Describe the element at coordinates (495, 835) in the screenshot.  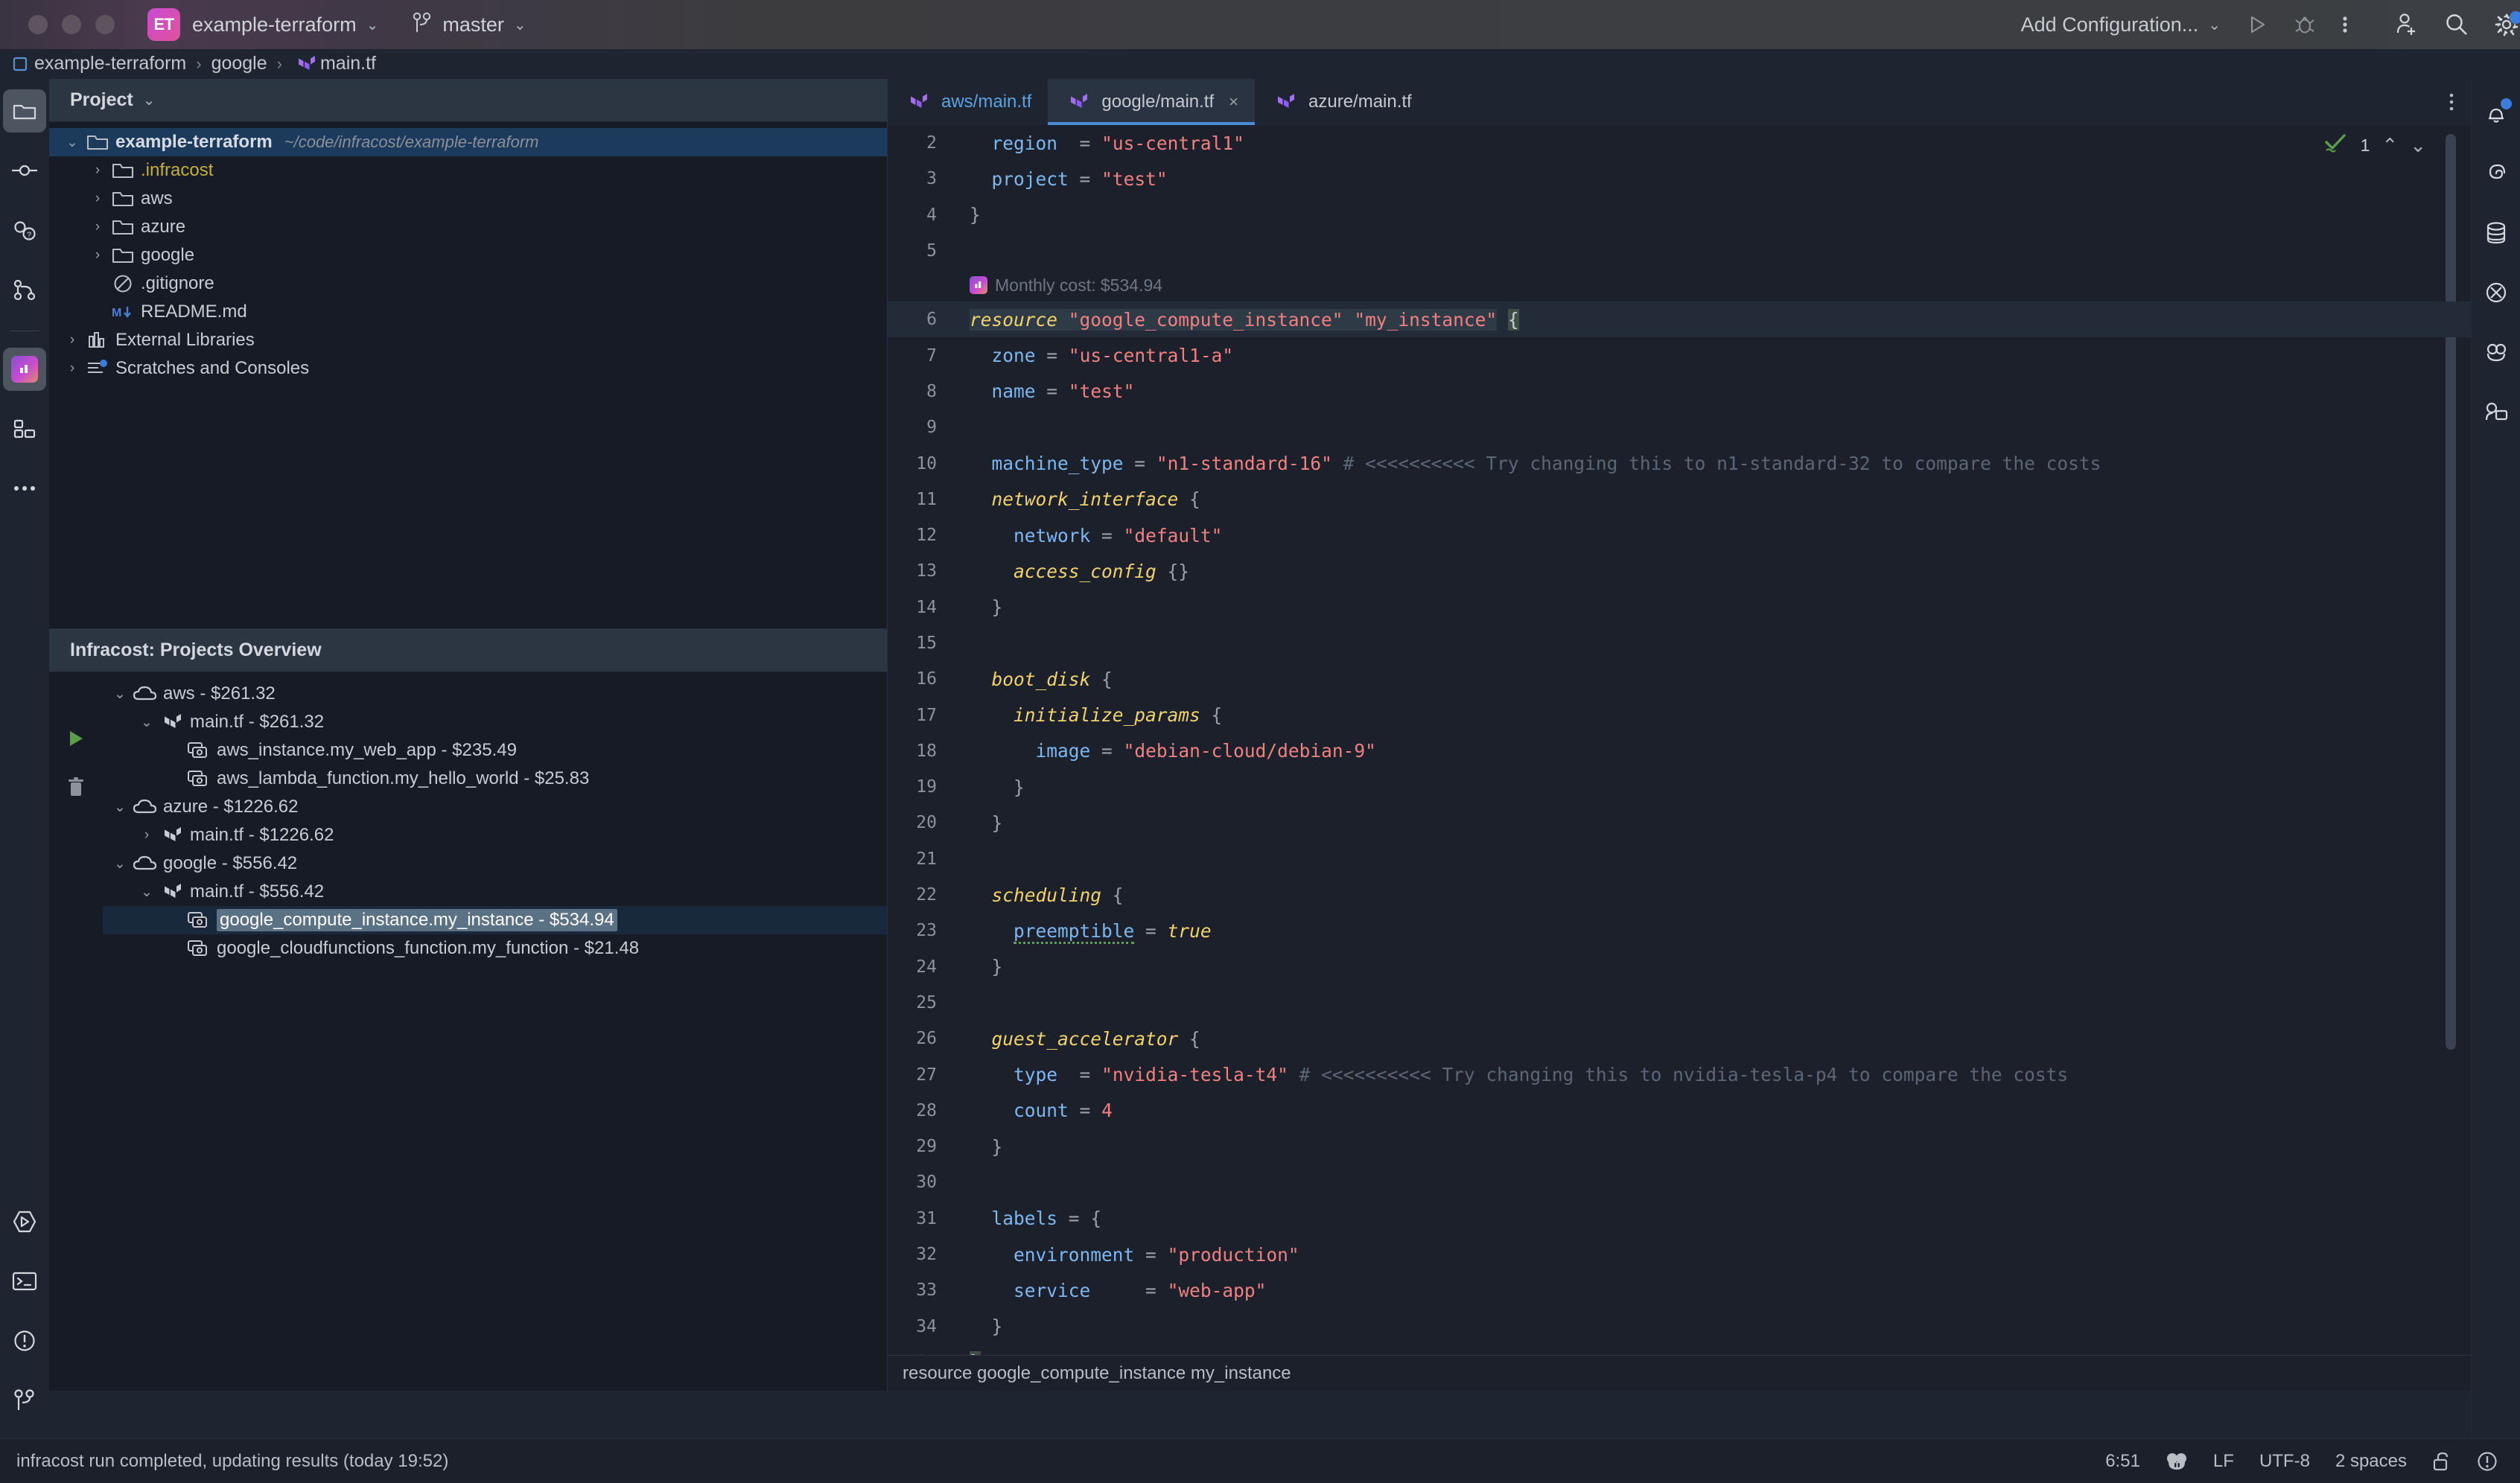
I see `infracost-tree-item: › main.tf - $1226.62` at that location.